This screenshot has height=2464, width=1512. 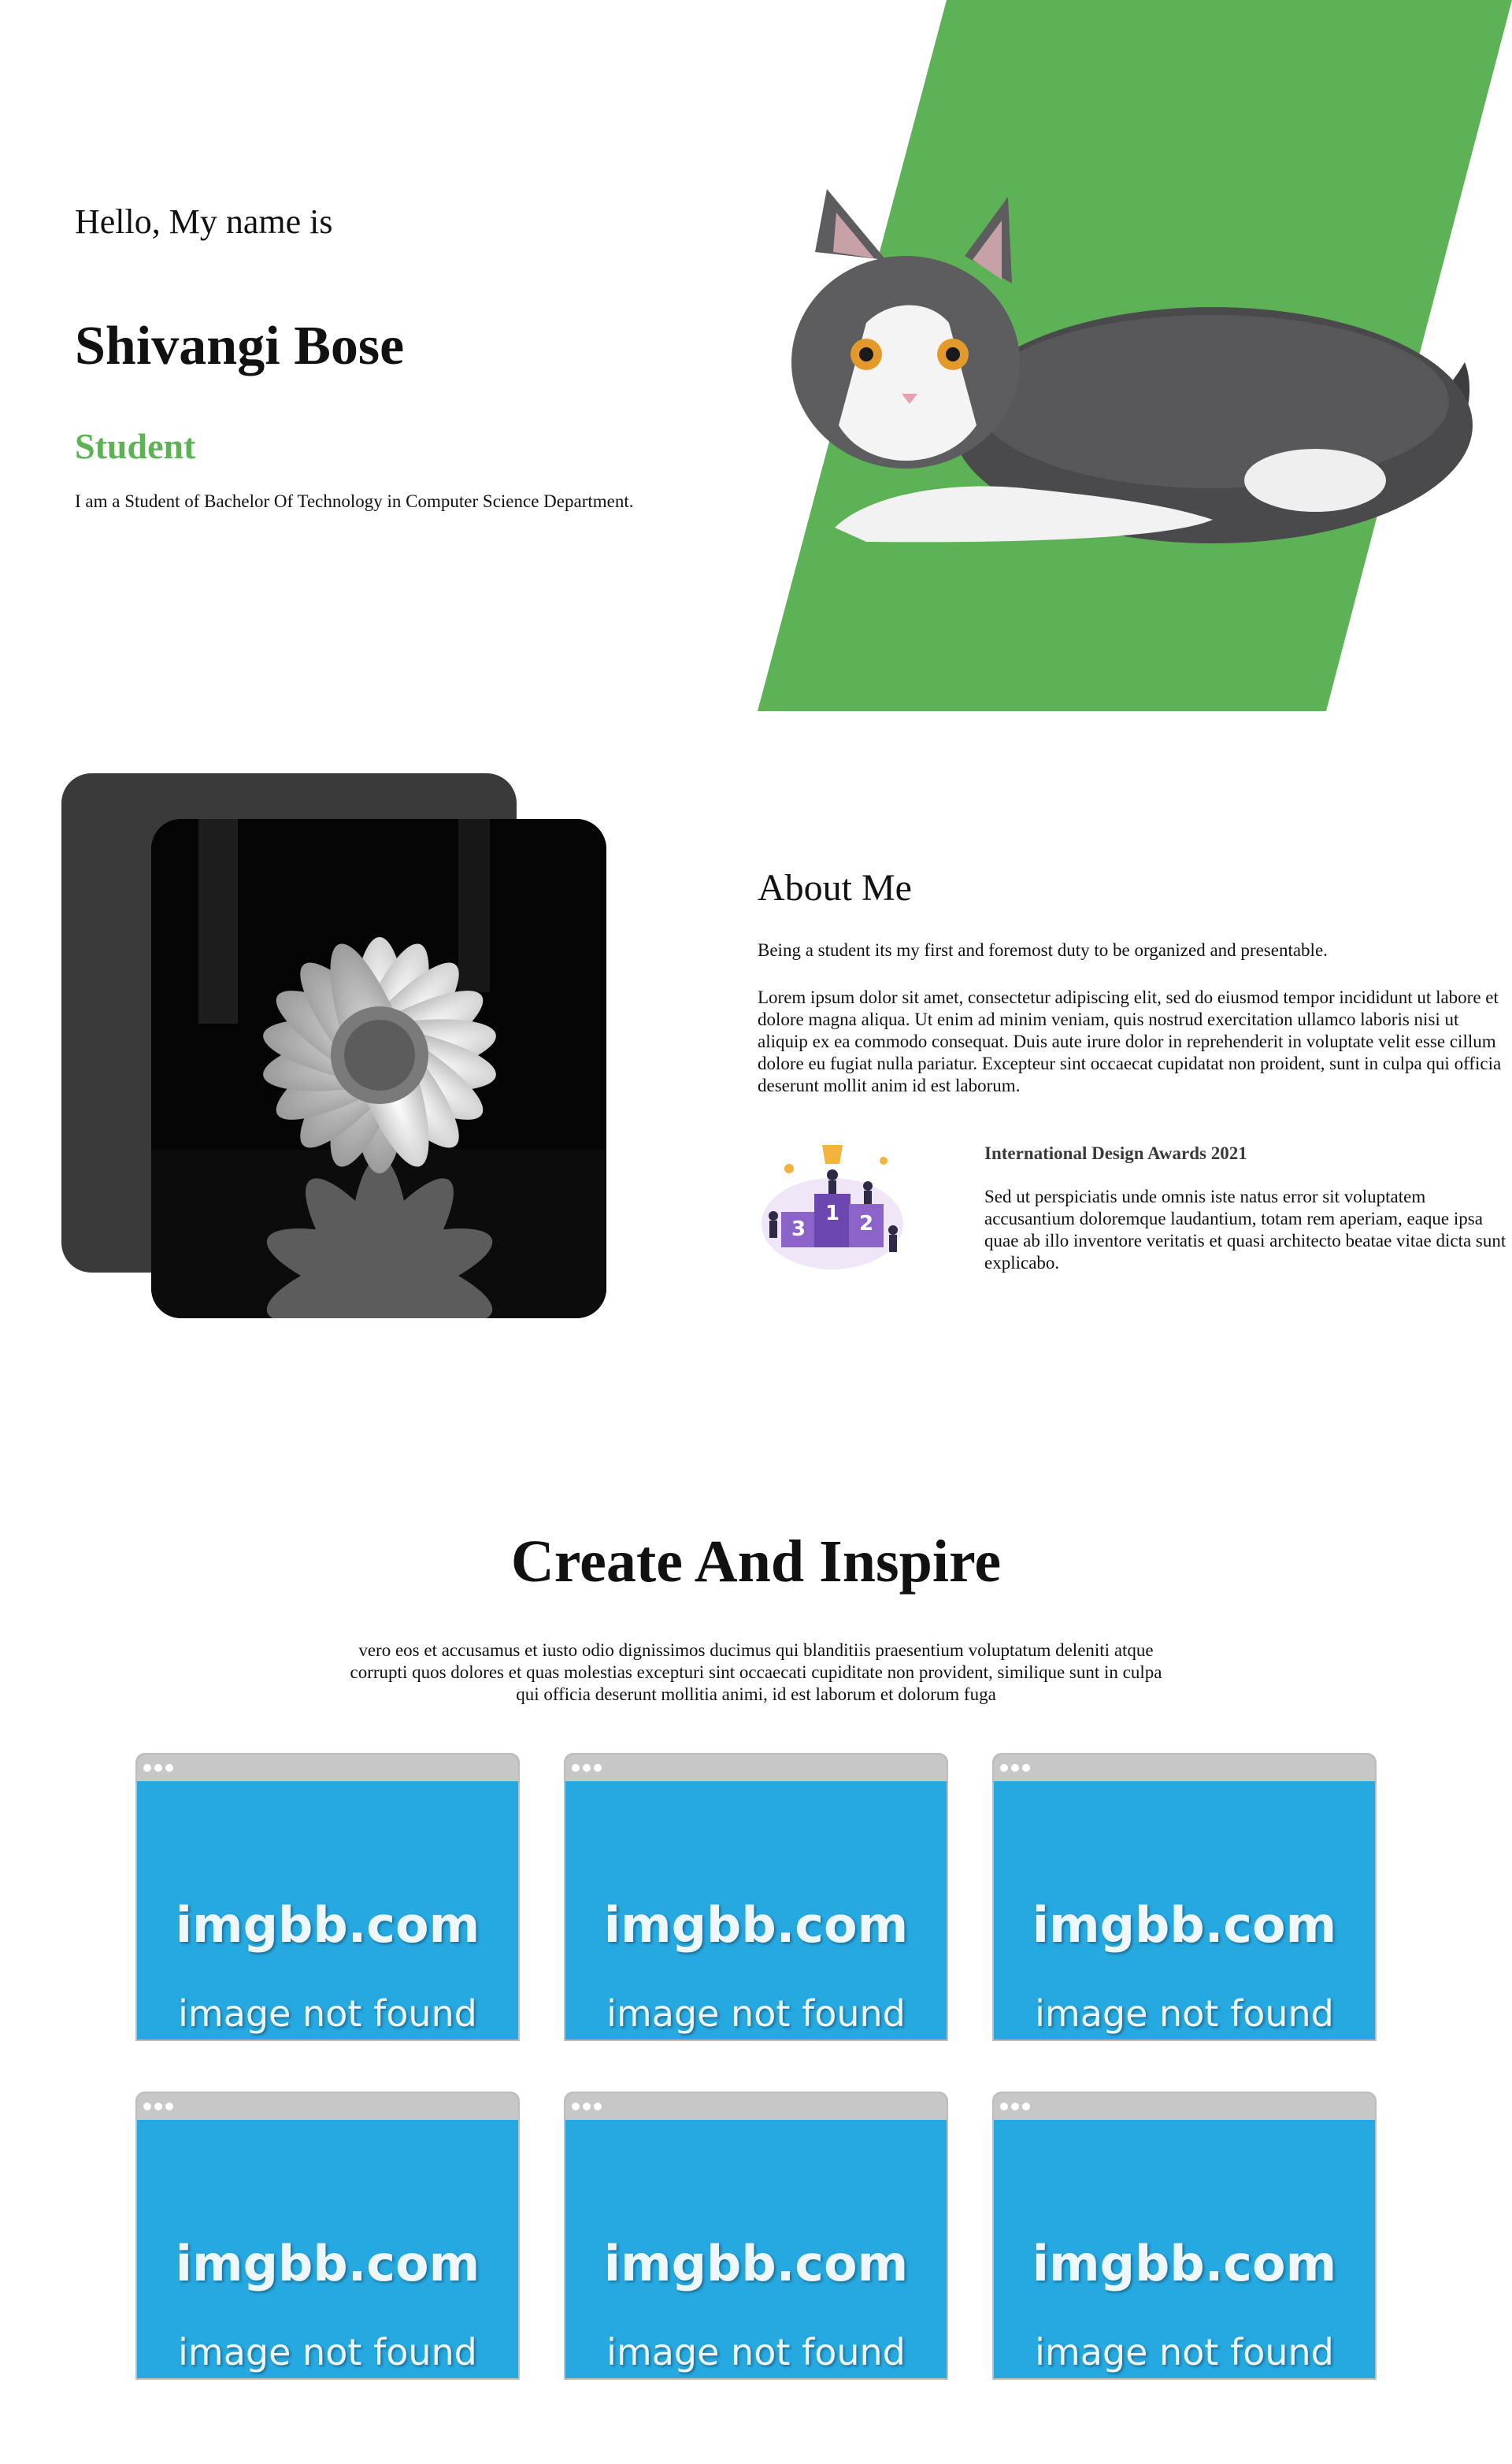 I want to click on award-podium-illustration: 3 1 2, so click(x=832, y=1207).